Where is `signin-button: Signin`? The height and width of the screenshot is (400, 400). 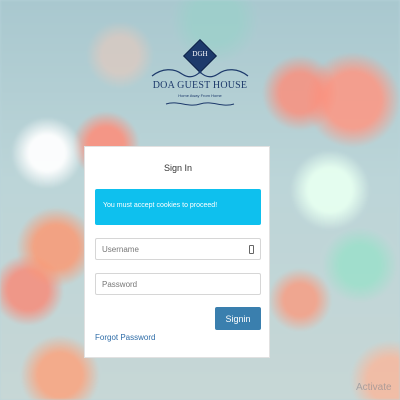
signin-button: Signin is located at coordinates (238, 318).